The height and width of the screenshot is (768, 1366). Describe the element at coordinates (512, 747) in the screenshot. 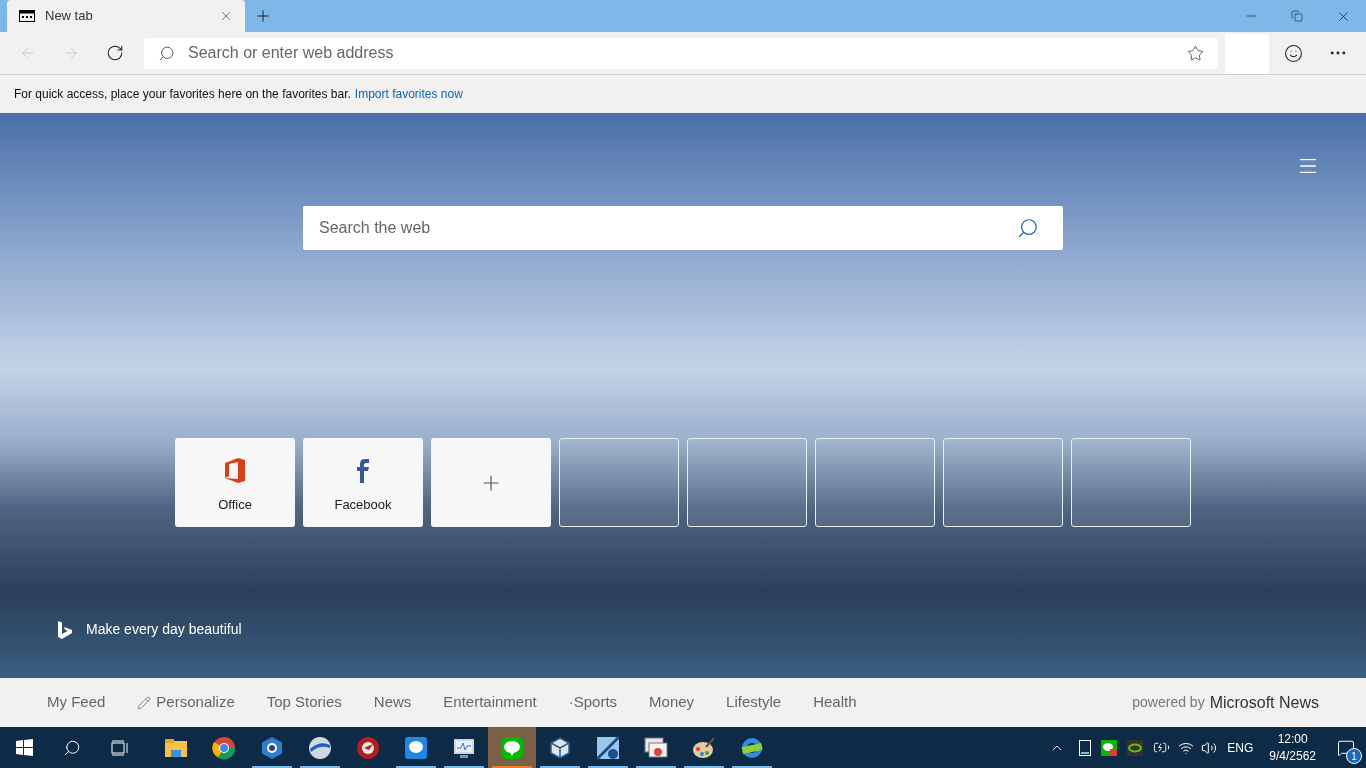

I see `chat-app-icon` at that location.